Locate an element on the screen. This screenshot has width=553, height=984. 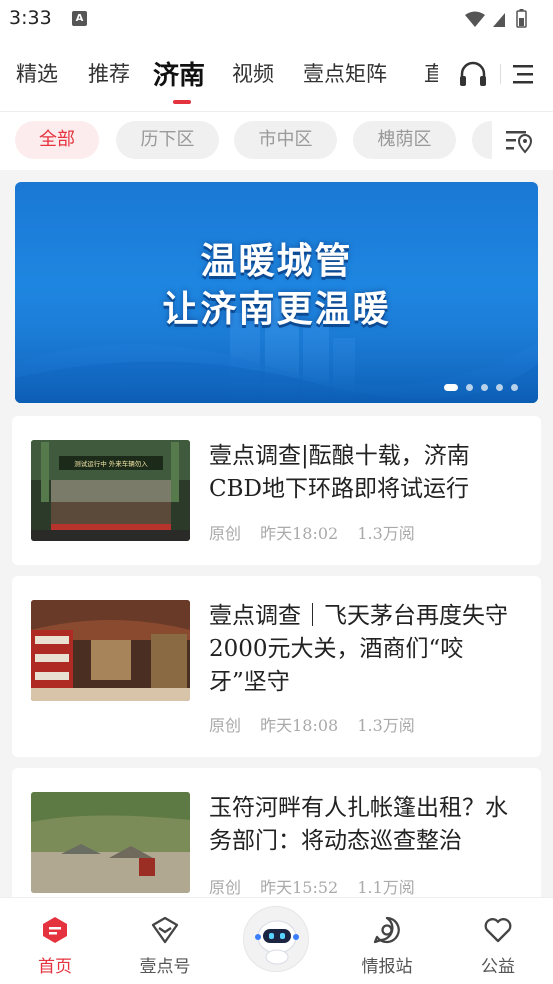
headphone-icon is located at coordinates (473, 76).